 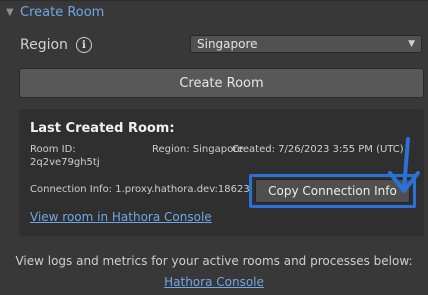 I want to click on room-id-value: 2q2ve79gh5tj, so click(x=65, y=162).